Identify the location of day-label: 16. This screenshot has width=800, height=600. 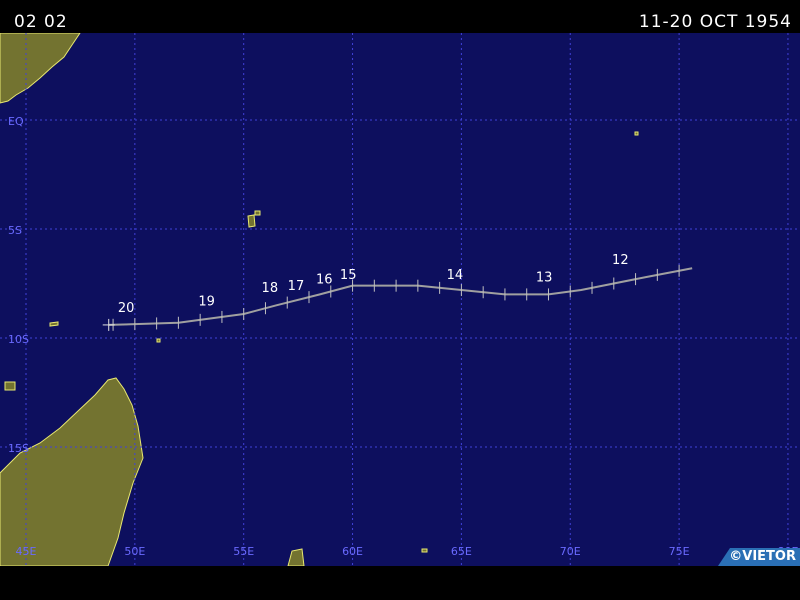
(324, 280).